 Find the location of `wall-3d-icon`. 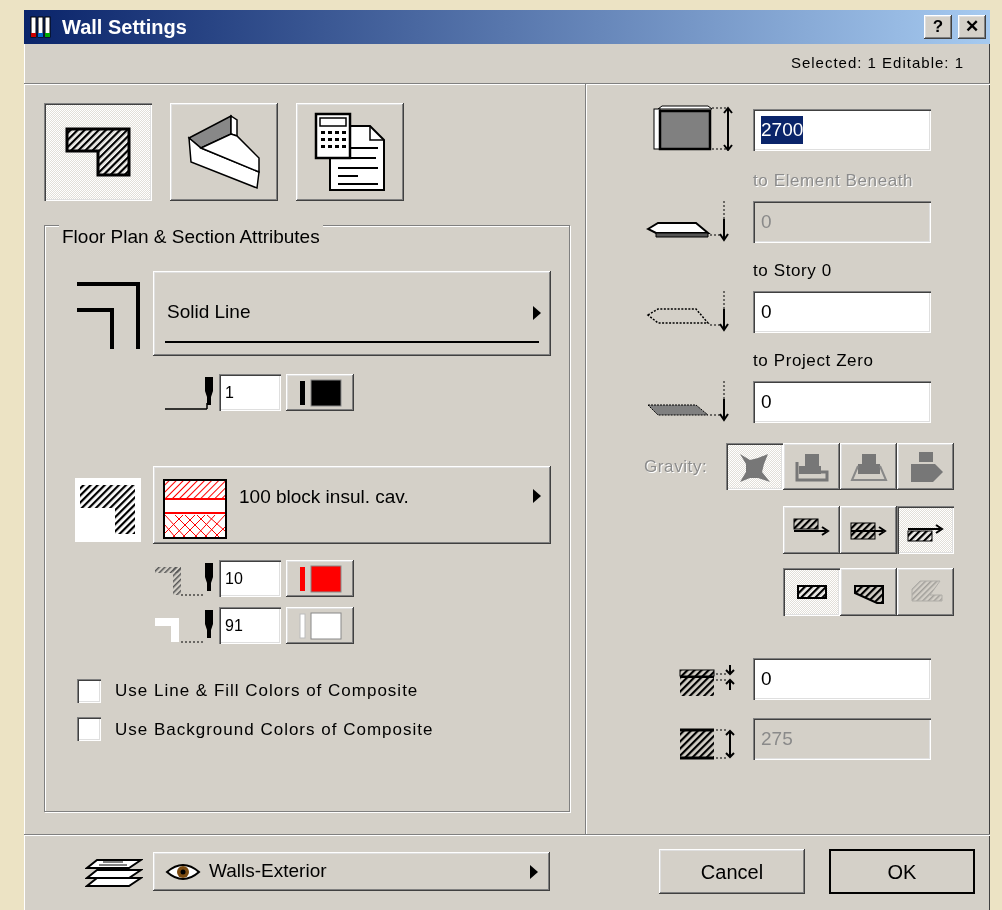

wall-3d-icon is located at coordinates (224, 152).